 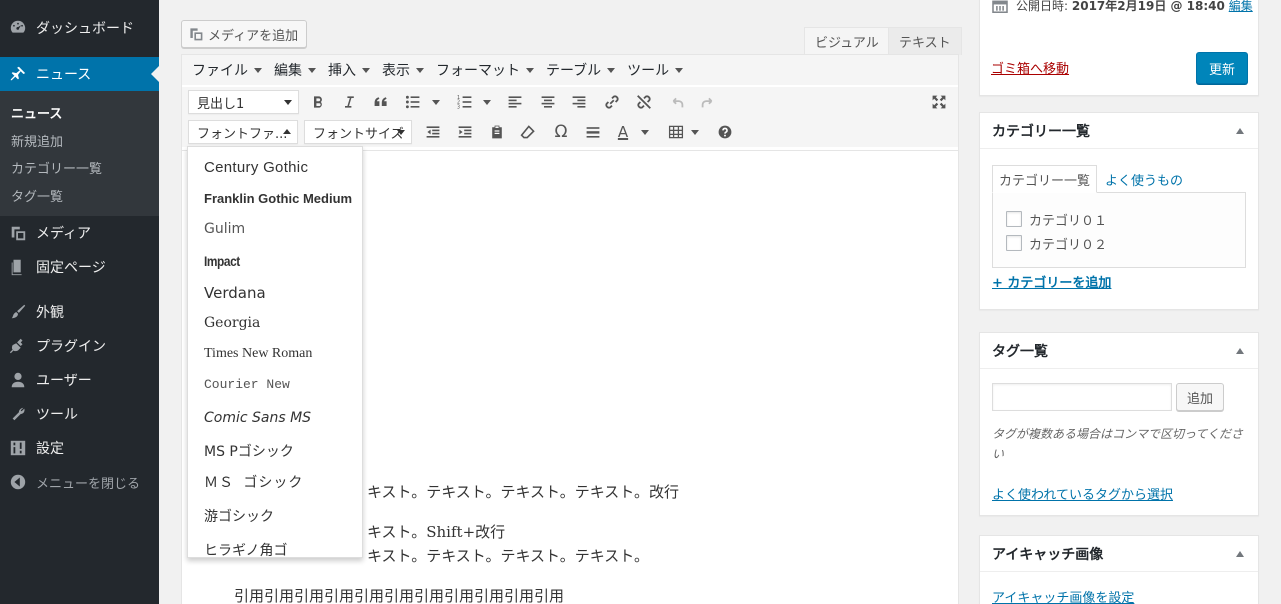 I want to click on font-option-yu-gothic: 游ゴシック, so click(x=239, y=516).